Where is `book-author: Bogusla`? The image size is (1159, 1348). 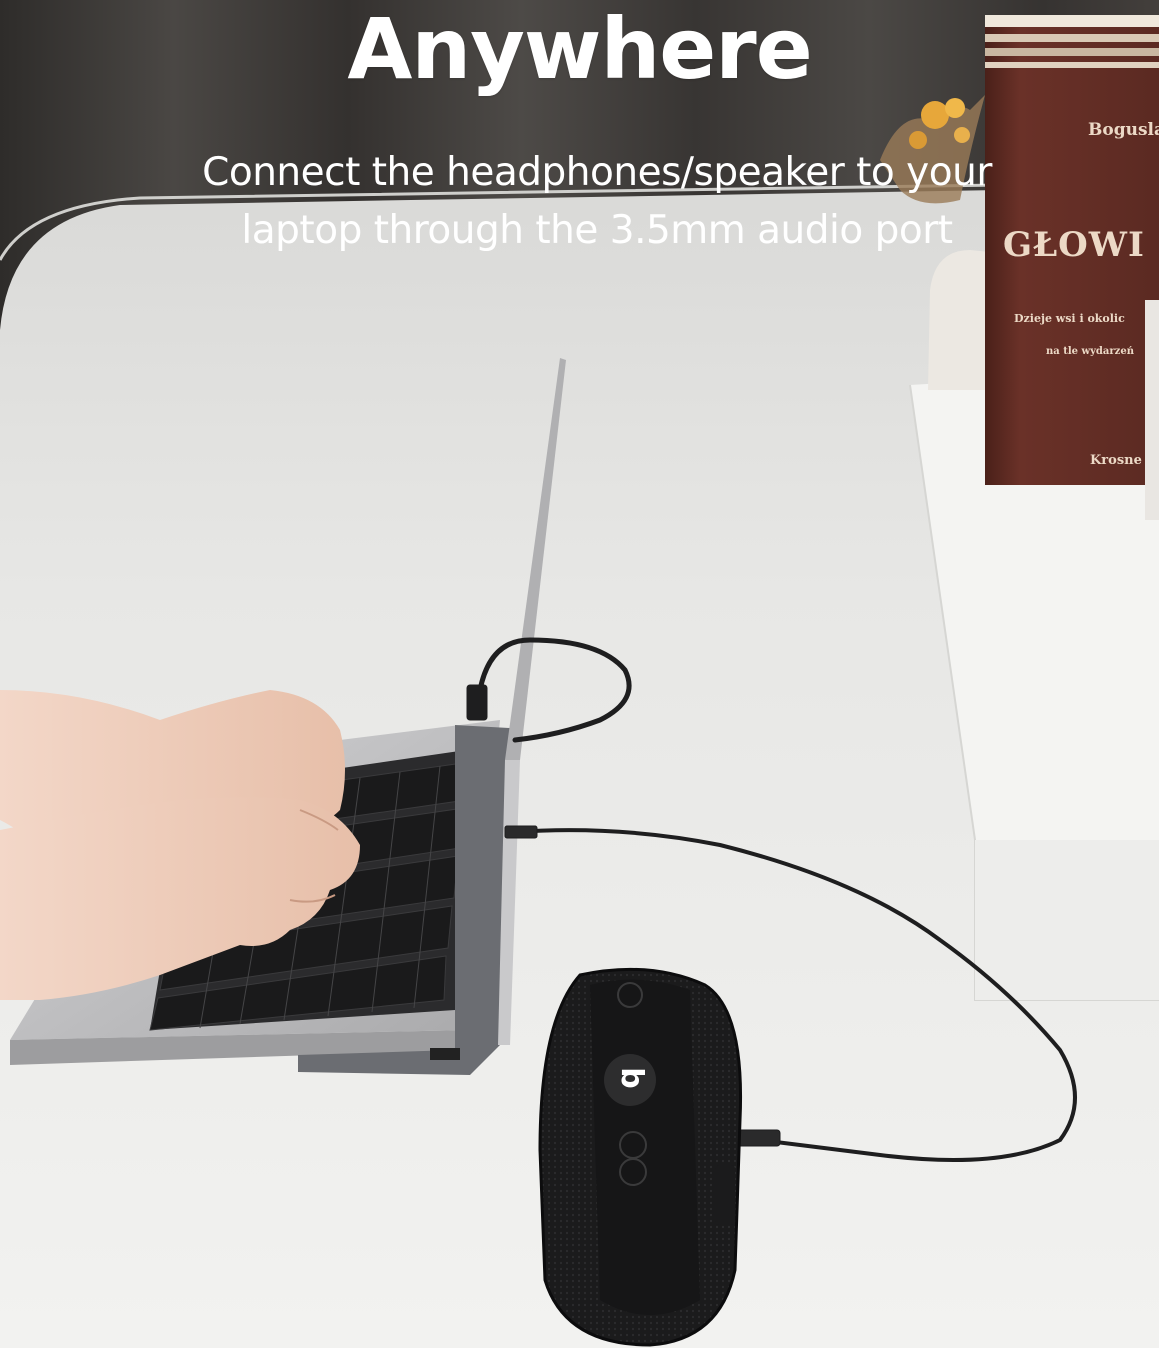
book-author: Bogusla is located at coordinates (1123, 130).